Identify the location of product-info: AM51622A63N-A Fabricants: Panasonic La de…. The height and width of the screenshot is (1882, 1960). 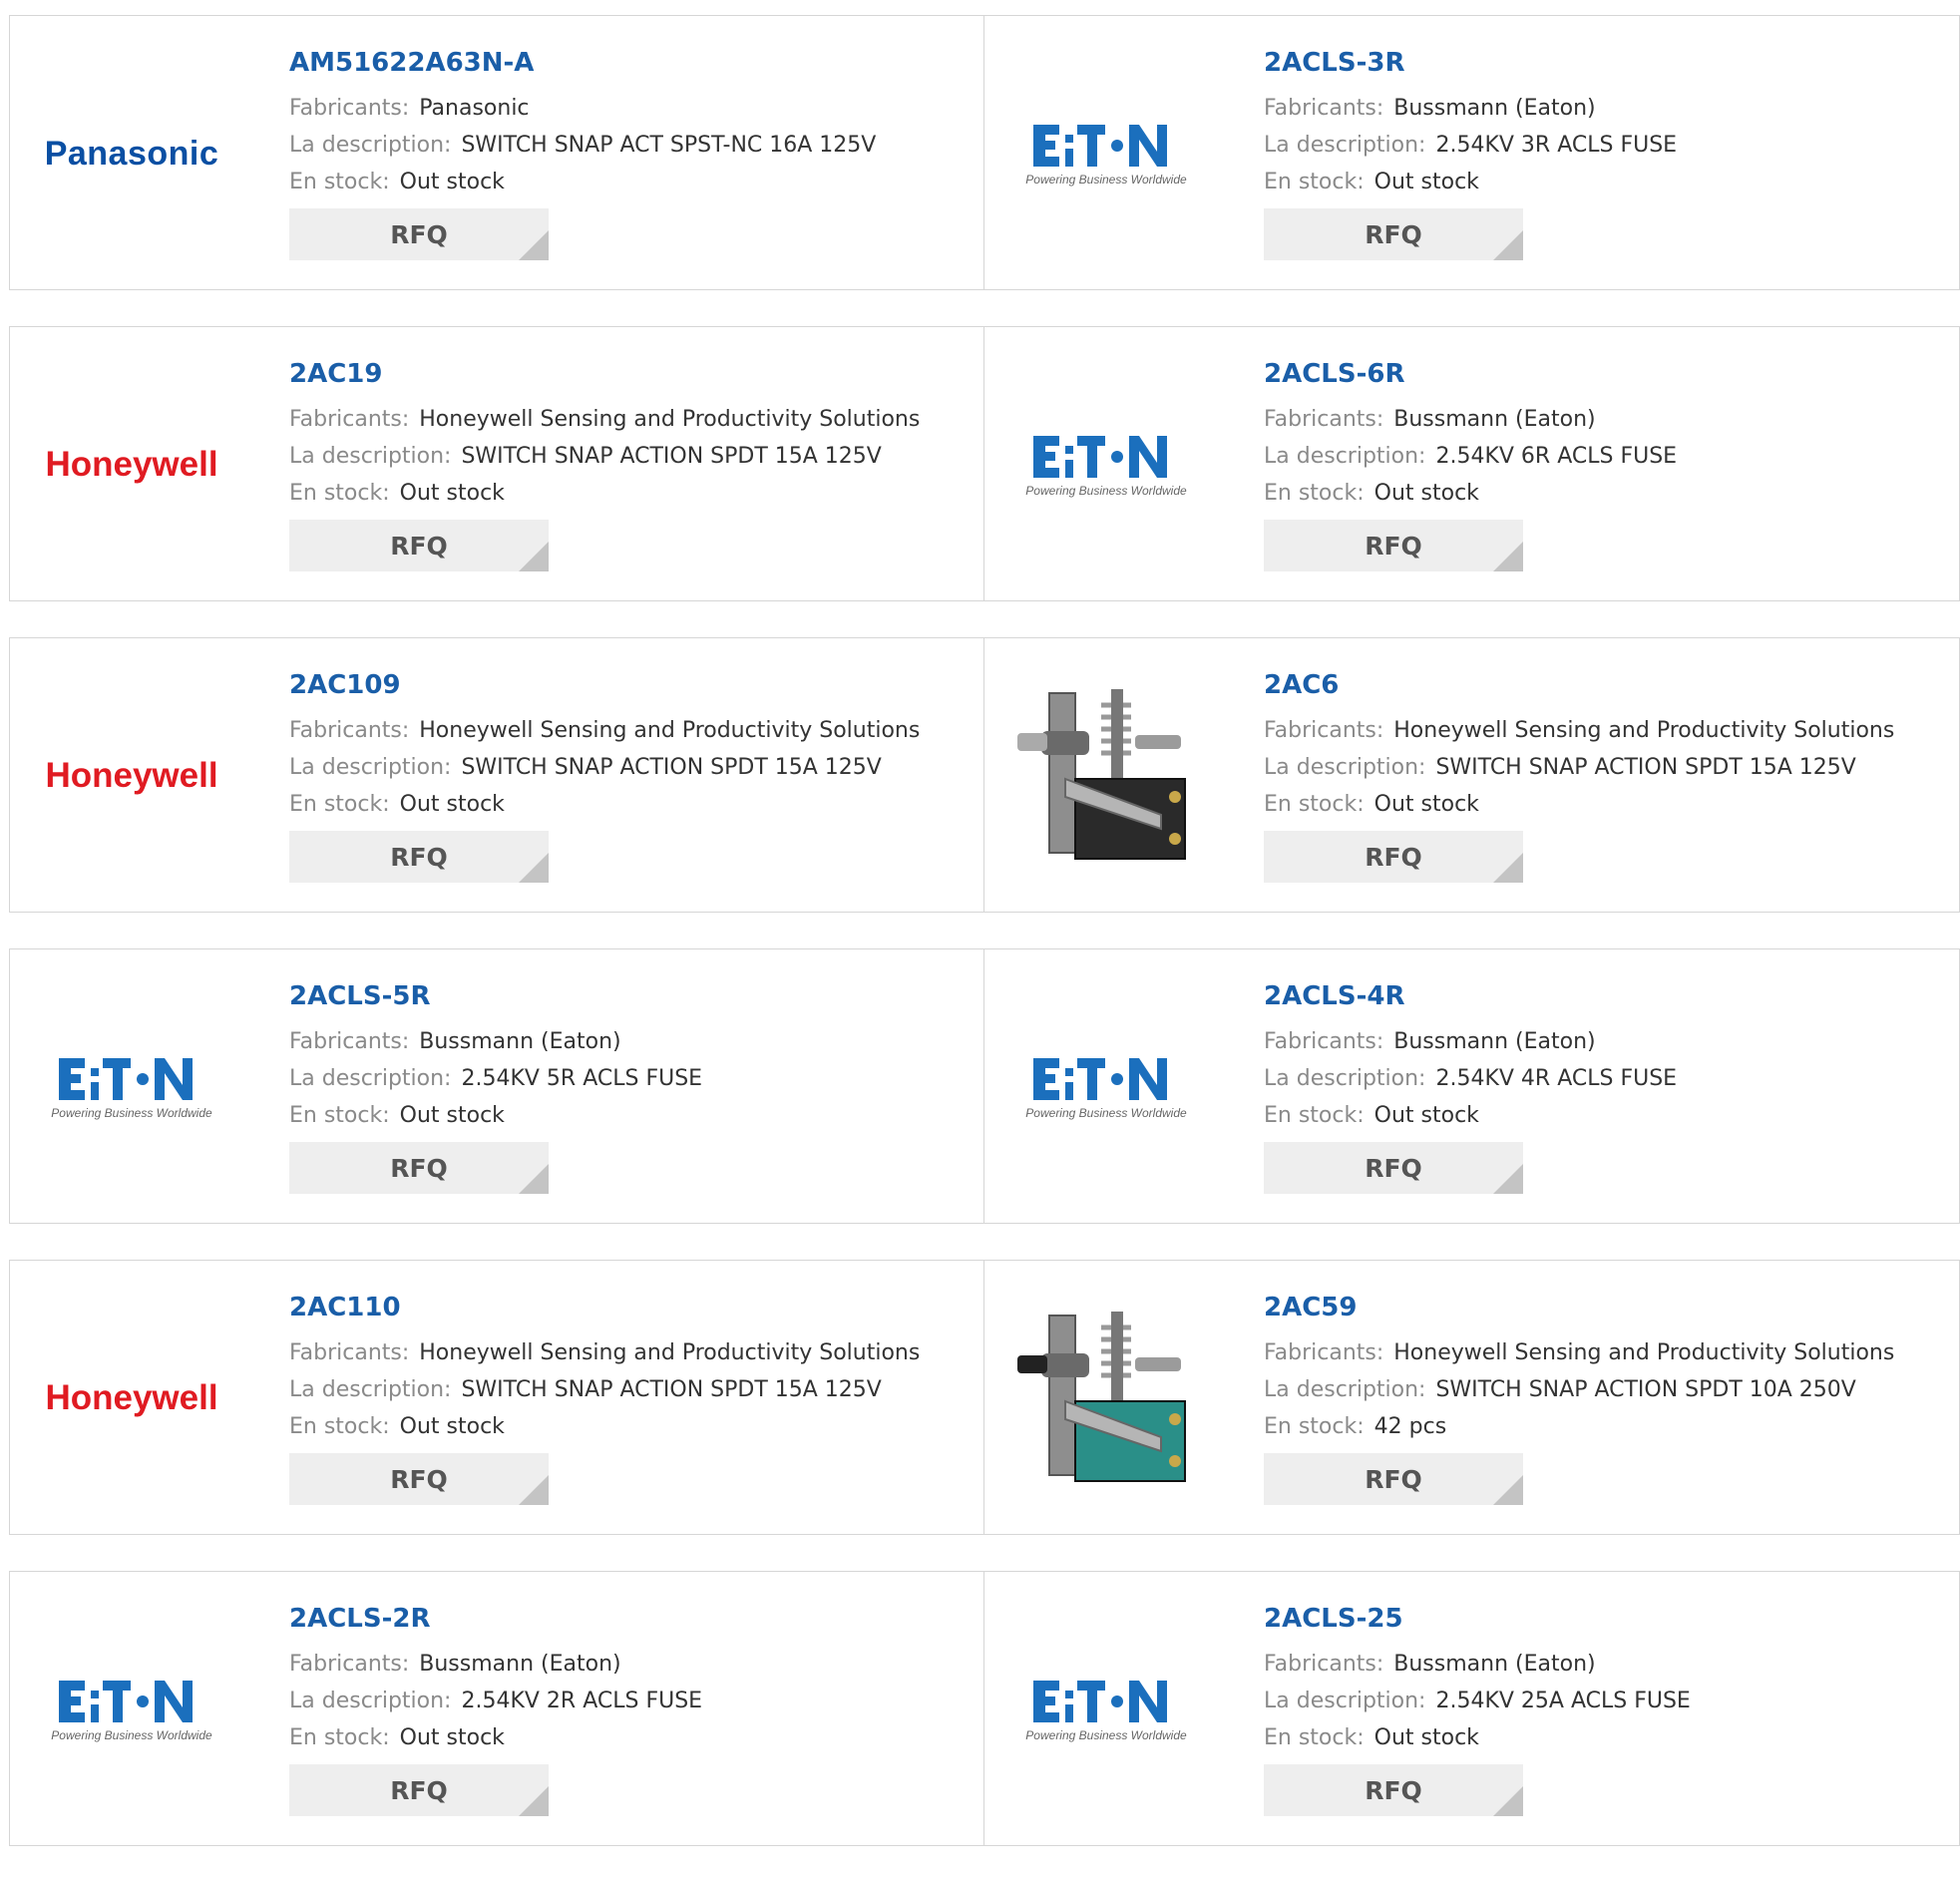
(583, 153).